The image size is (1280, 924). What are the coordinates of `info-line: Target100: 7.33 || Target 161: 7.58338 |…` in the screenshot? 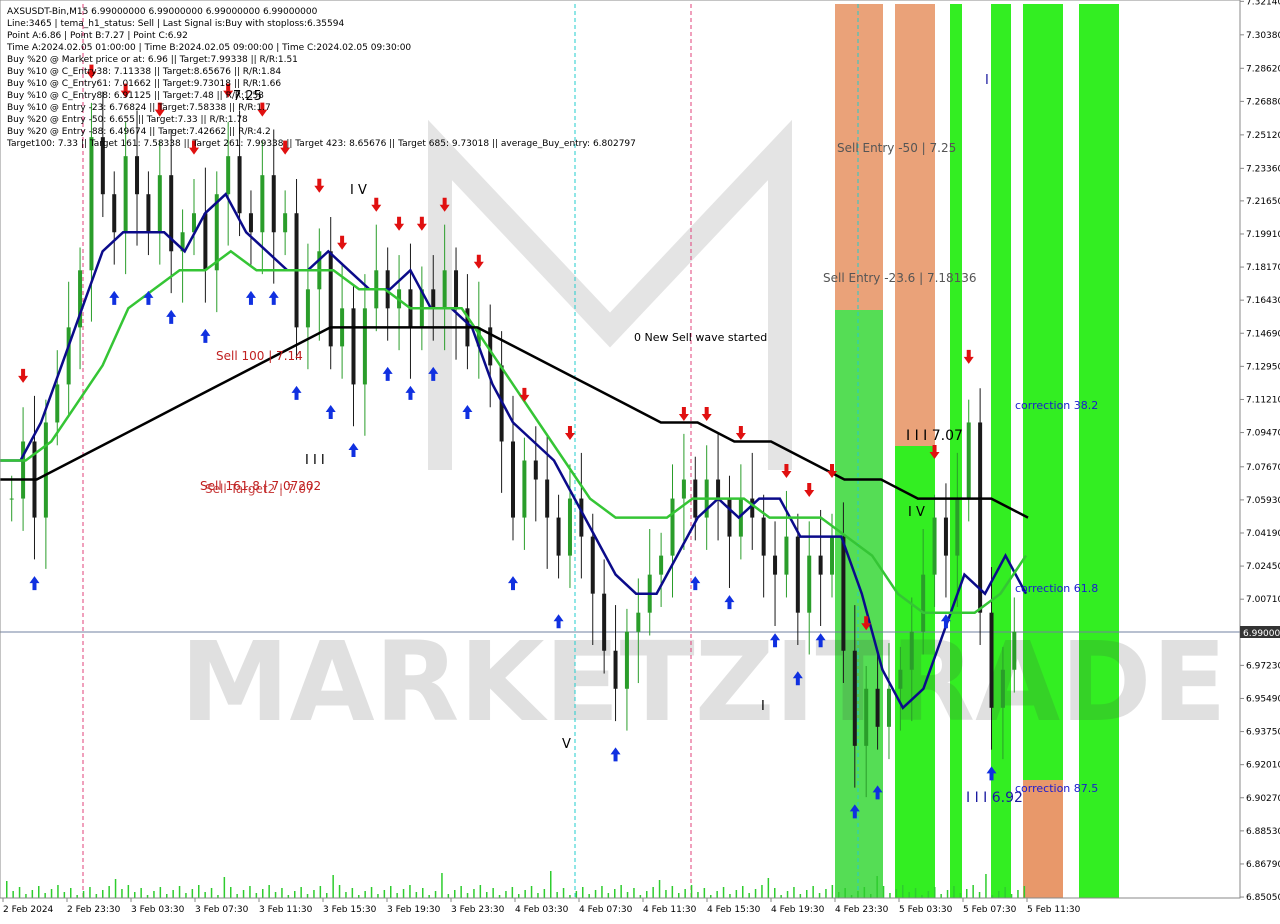 It's located at (321, 144).